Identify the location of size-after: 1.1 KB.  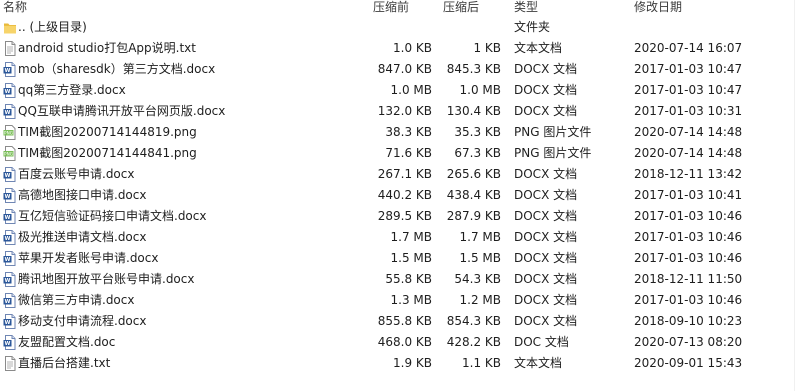
(481, 363).